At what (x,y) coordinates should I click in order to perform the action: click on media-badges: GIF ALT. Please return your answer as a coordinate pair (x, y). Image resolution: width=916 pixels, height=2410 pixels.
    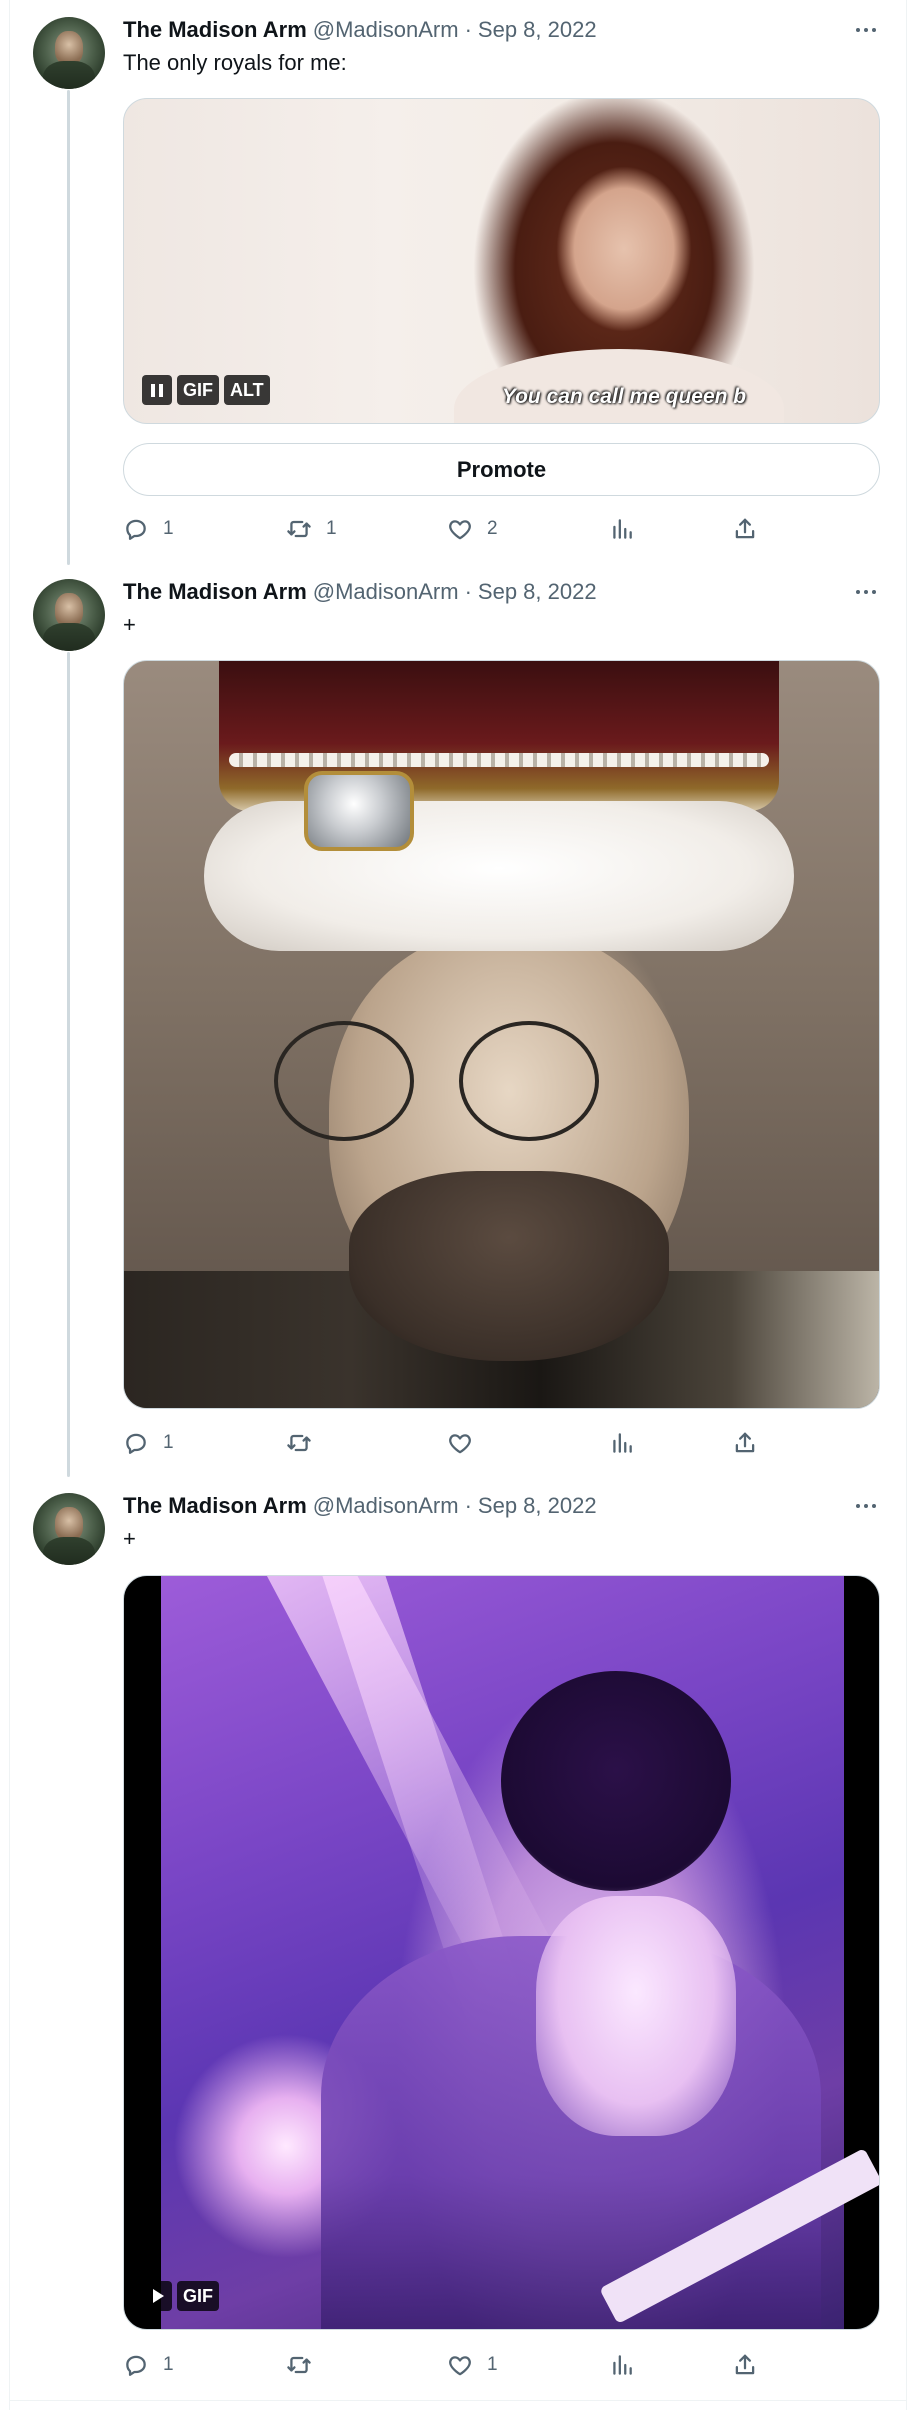
    Looking at the image, I should click on (206, 390).